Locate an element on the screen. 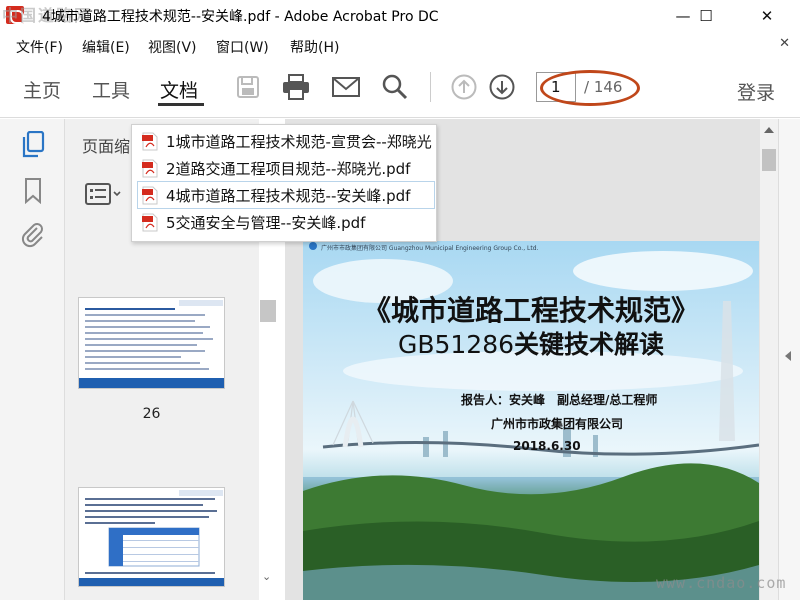  search-icon is located at coordinates (395, 87).